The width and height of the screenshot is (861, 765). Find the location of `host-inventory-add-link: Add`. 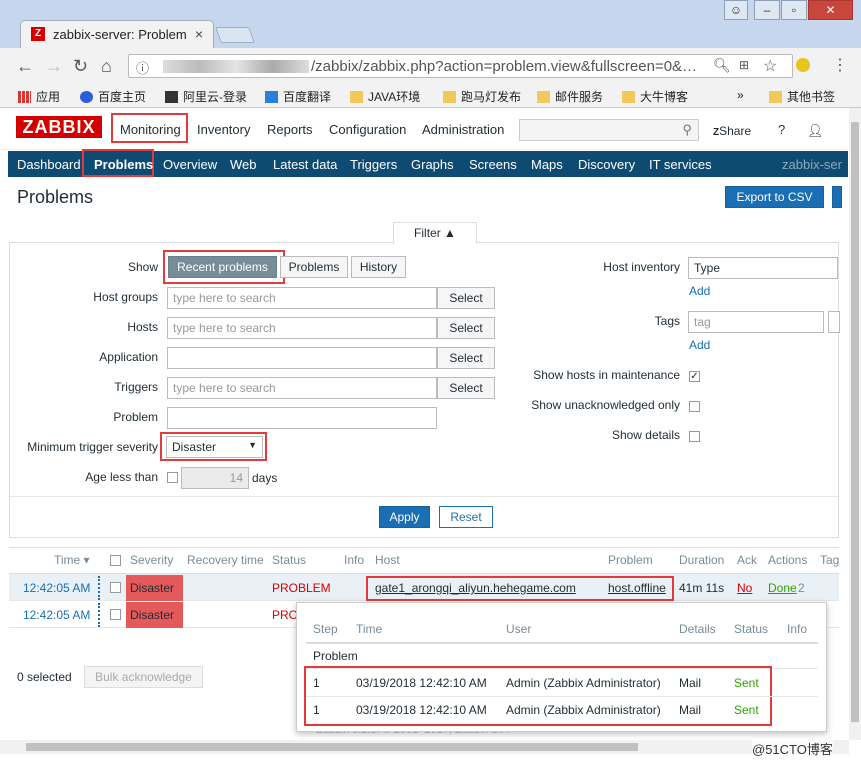

host-inventory-add-link: Add is located at coordinates (699, 291).